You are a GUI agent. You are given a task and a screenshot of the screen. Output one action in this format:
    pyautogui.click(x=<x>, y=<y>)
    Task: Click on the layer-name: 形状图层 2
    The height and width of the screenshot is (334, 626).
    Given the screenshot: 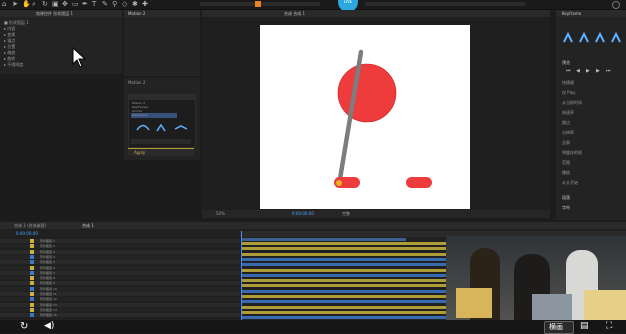 What is the action you would take?
    pyautogui.click(x=47, y=246)
    